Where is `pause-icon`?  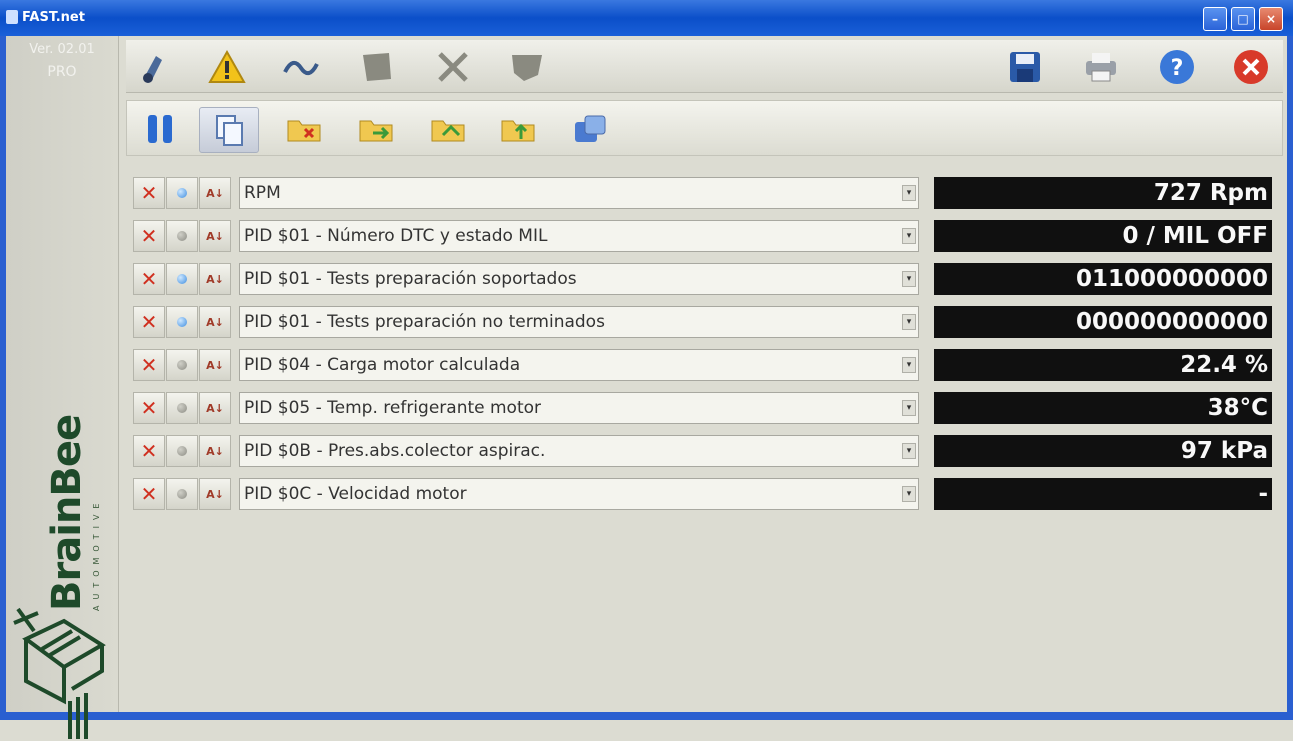 pause-icon is located at coordinates (160, 129).